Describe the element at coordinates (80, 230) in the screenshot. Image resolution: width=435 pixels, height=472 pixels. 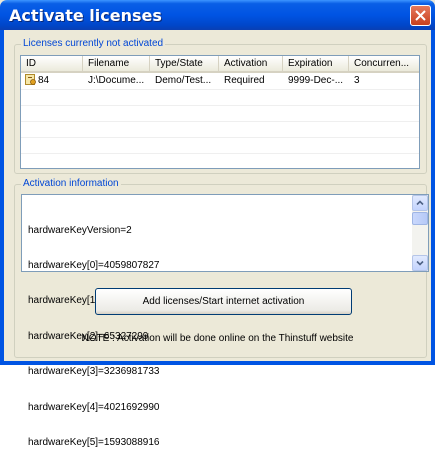
I see `activation-line: hardwareKeyVersion=2` at that location.